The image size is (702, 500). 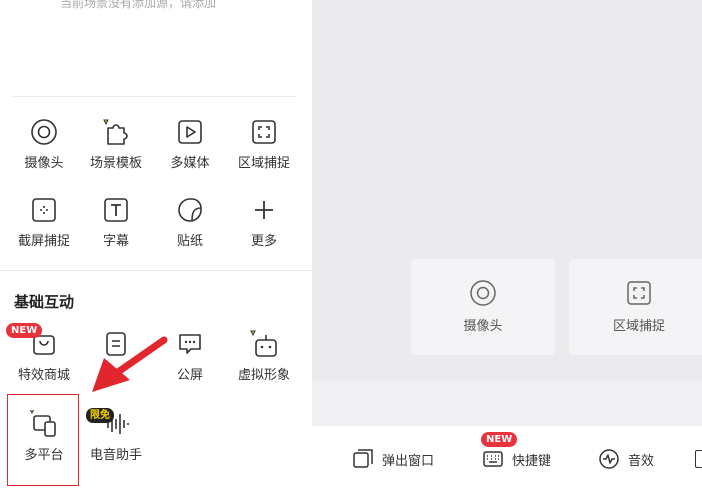 What do you see at coordinates (483, 326) in the screenshot?
I see `card-label: 摄像头` at bounding box center [483, 326].